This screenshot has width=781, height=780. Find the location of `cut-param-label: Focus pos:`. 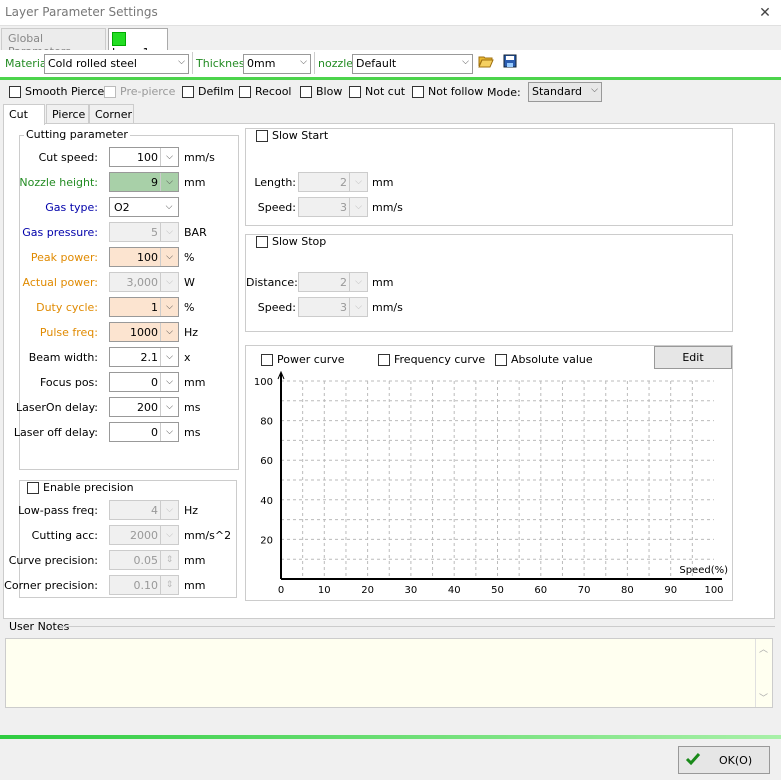

cut-param-label: Focus pos: is located at coordinates (68, 382).